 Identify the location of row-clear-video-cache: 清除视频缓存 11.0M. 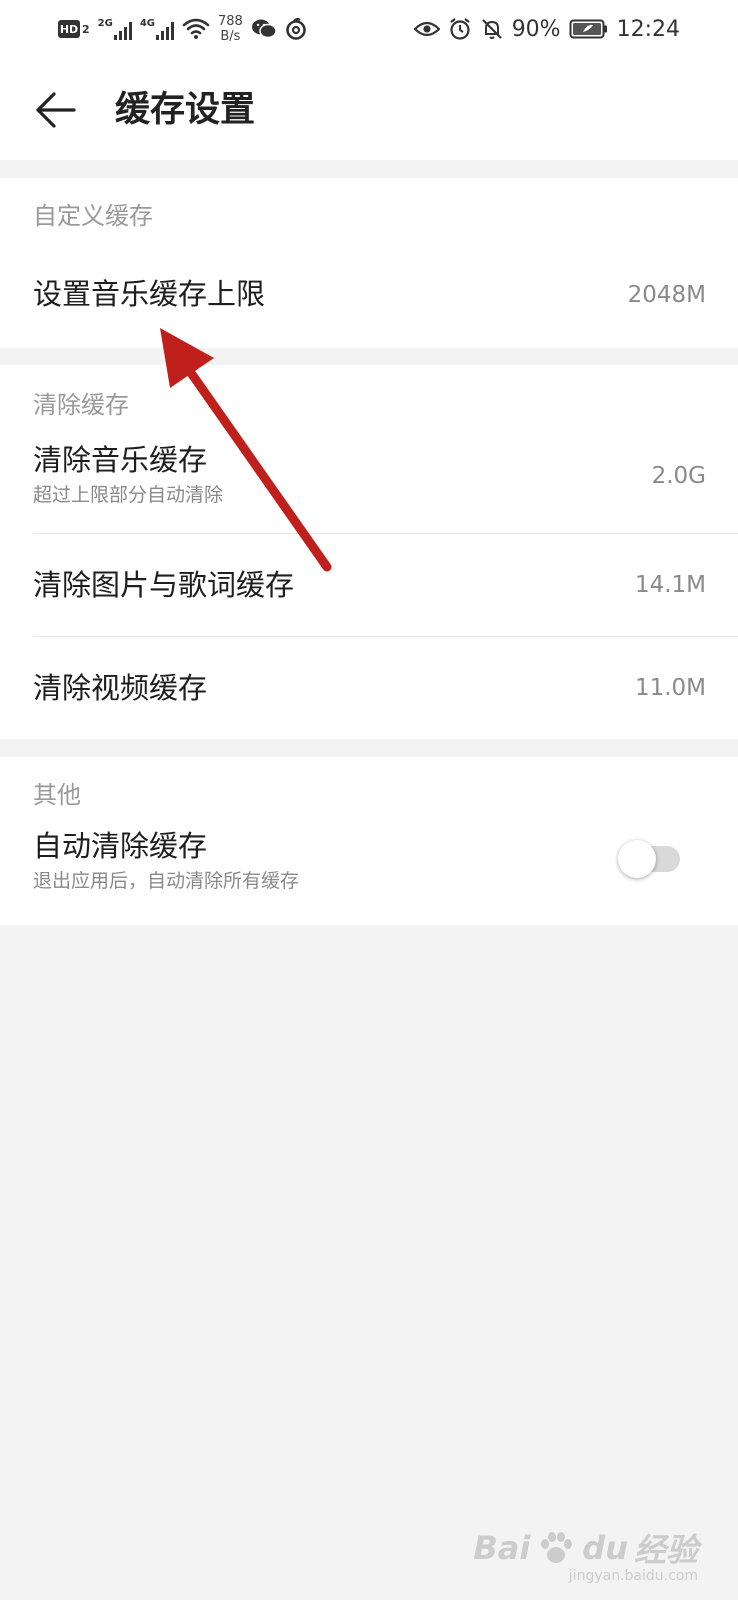
(369, 688).